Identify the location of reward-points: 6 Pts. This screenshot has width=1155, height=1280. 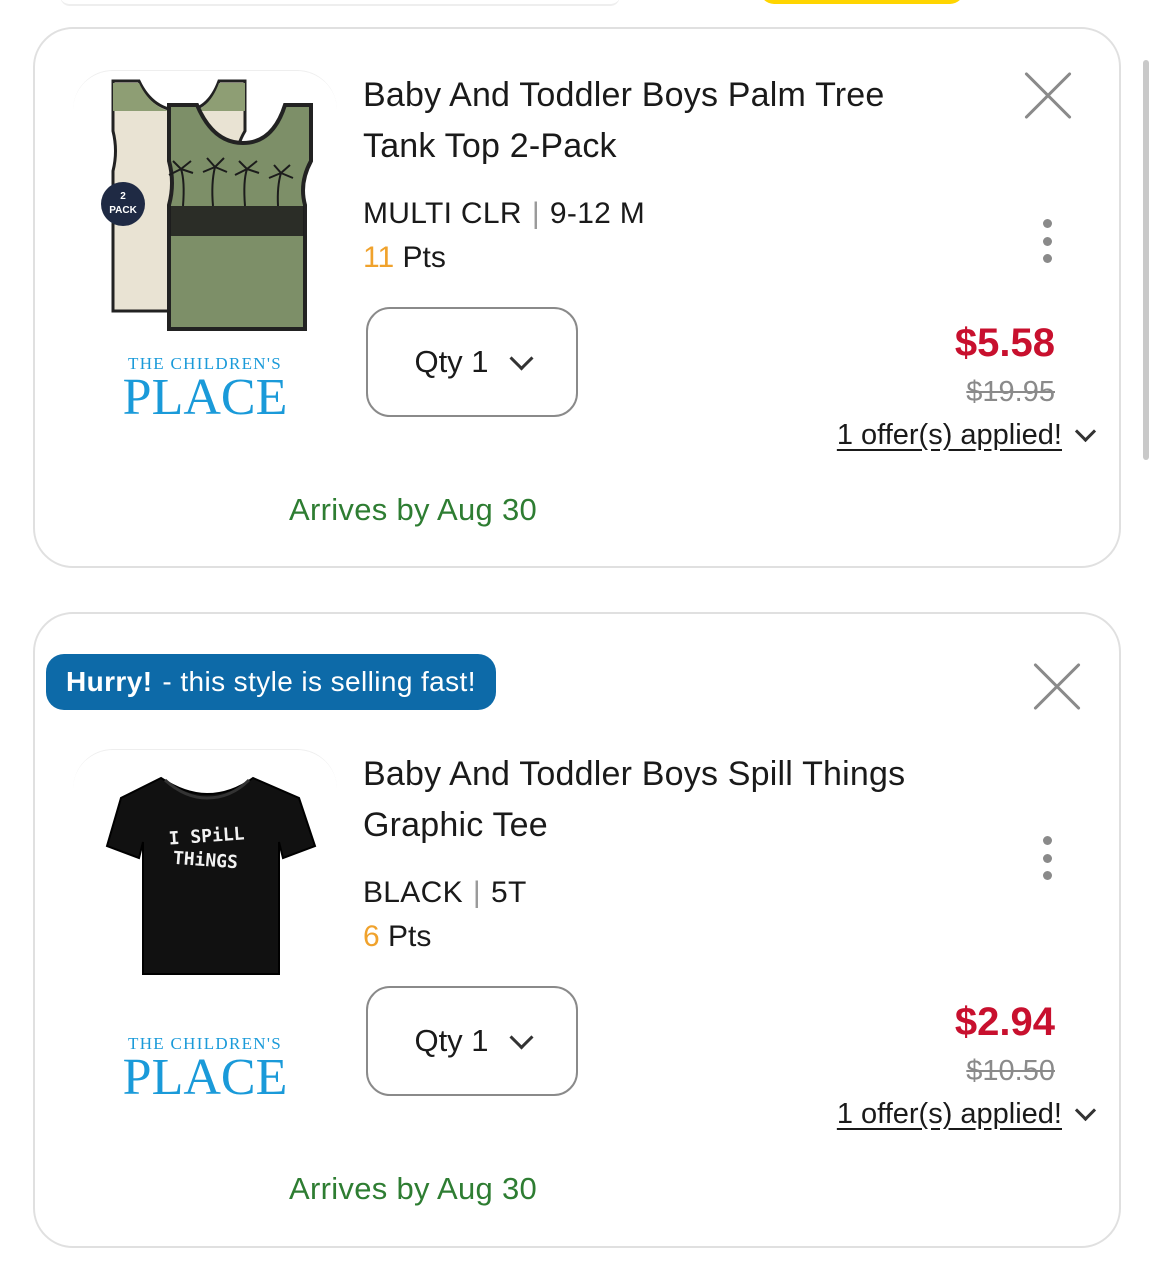
(397, 937).